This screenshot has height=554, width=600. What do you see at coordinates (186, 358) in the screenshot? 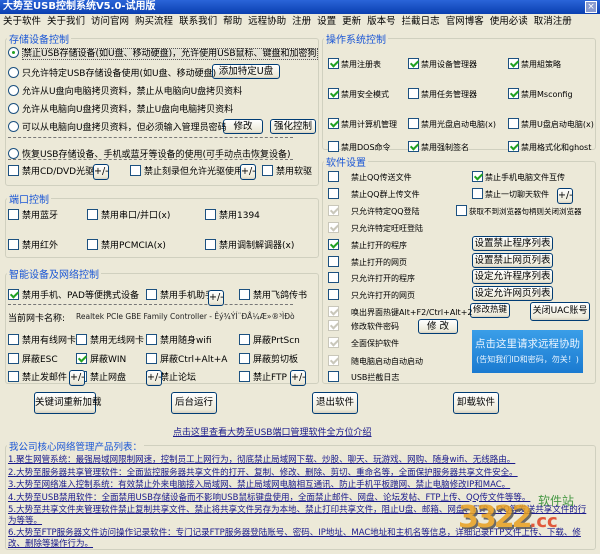
I see `smart-checkbox: 屏蔽Ctrl+Alt+A` at bounding box center [186, 358].